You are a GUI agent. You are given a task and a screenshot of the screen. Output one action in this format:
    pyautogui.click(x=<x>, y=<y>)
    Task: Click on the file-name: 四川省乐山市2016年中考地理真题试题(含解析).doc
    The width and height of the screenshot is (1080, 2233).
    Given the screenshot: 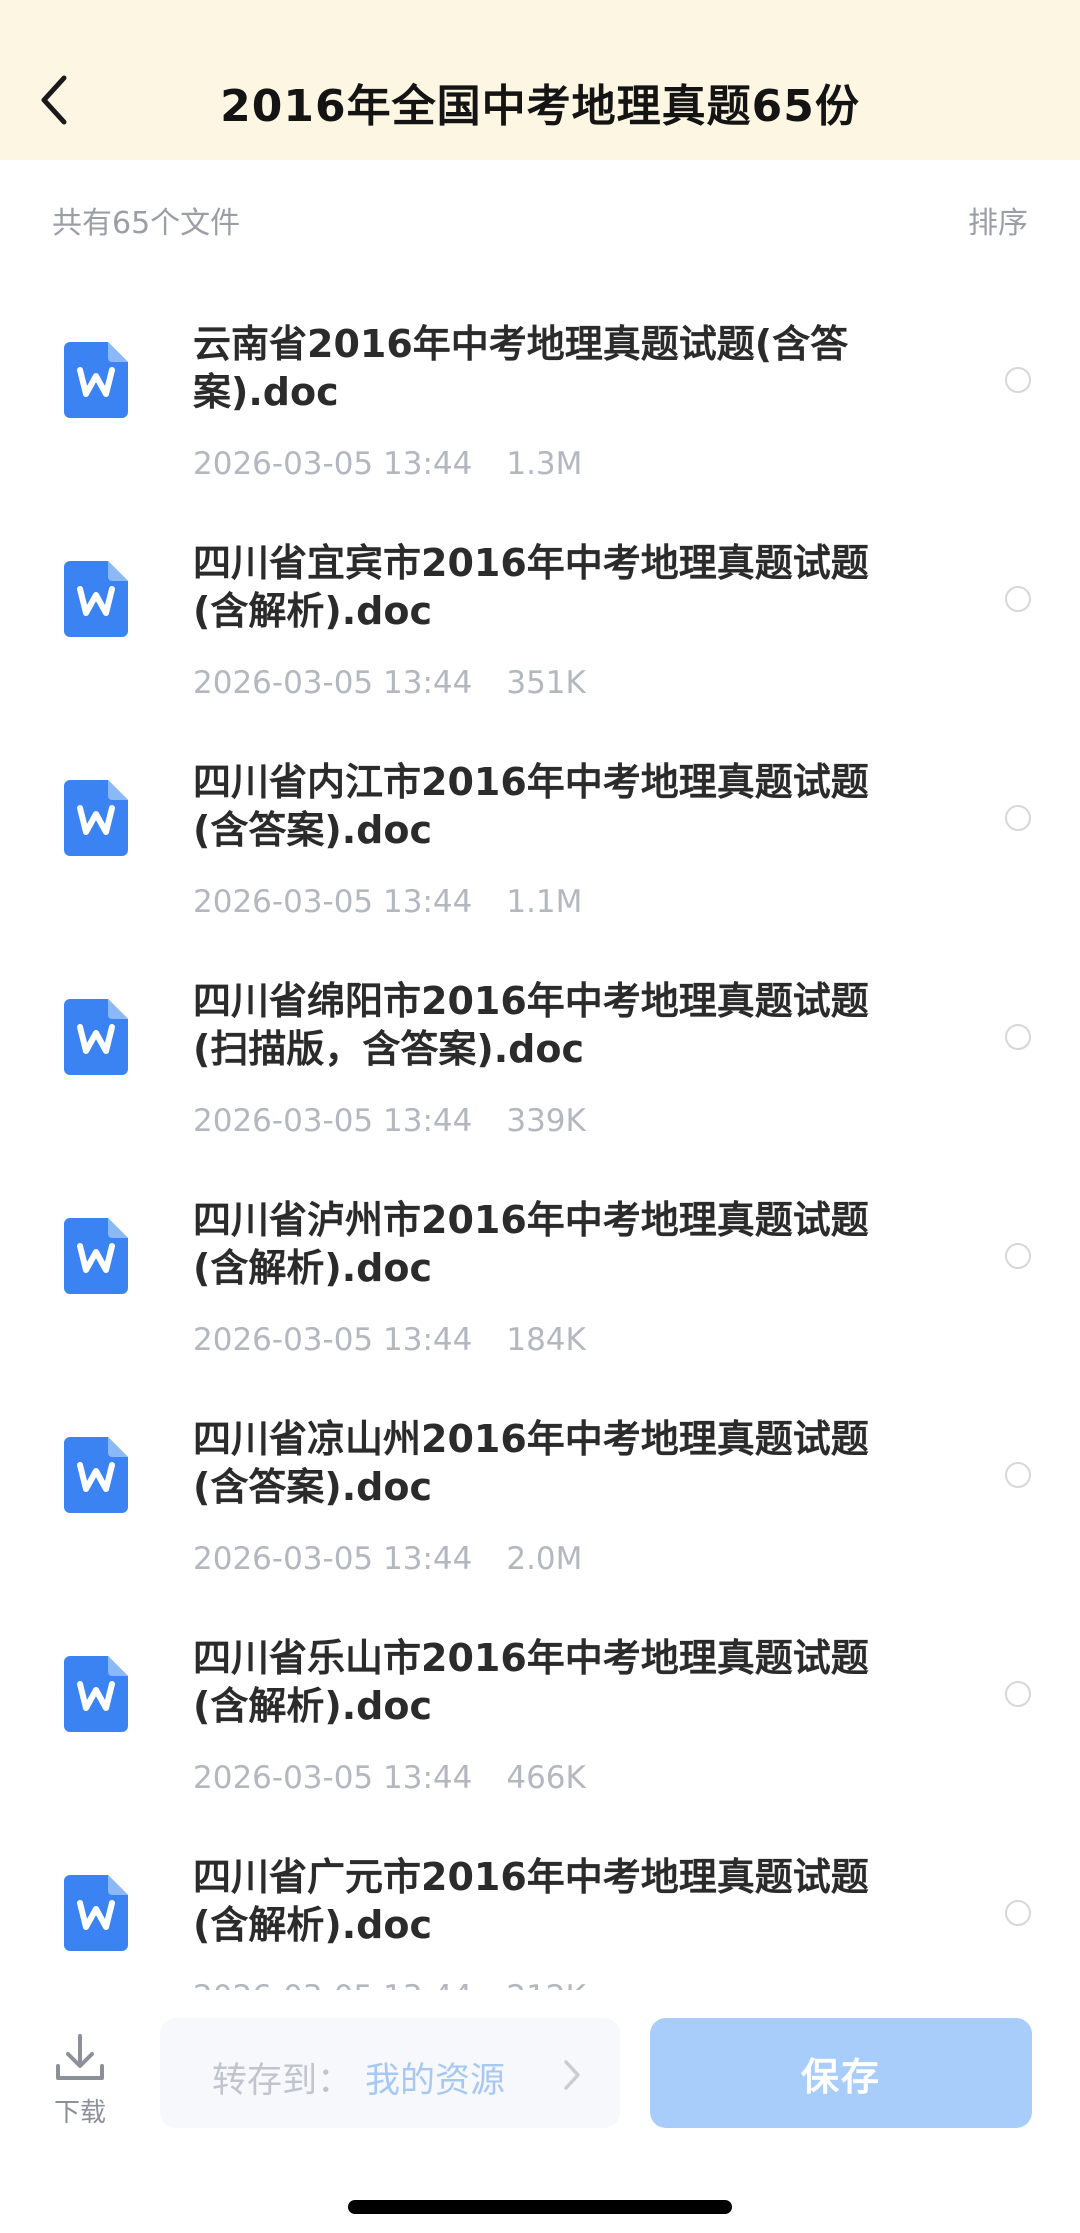 What is the action you would take?
    pyautogui.click(x=531, y=1682)
    